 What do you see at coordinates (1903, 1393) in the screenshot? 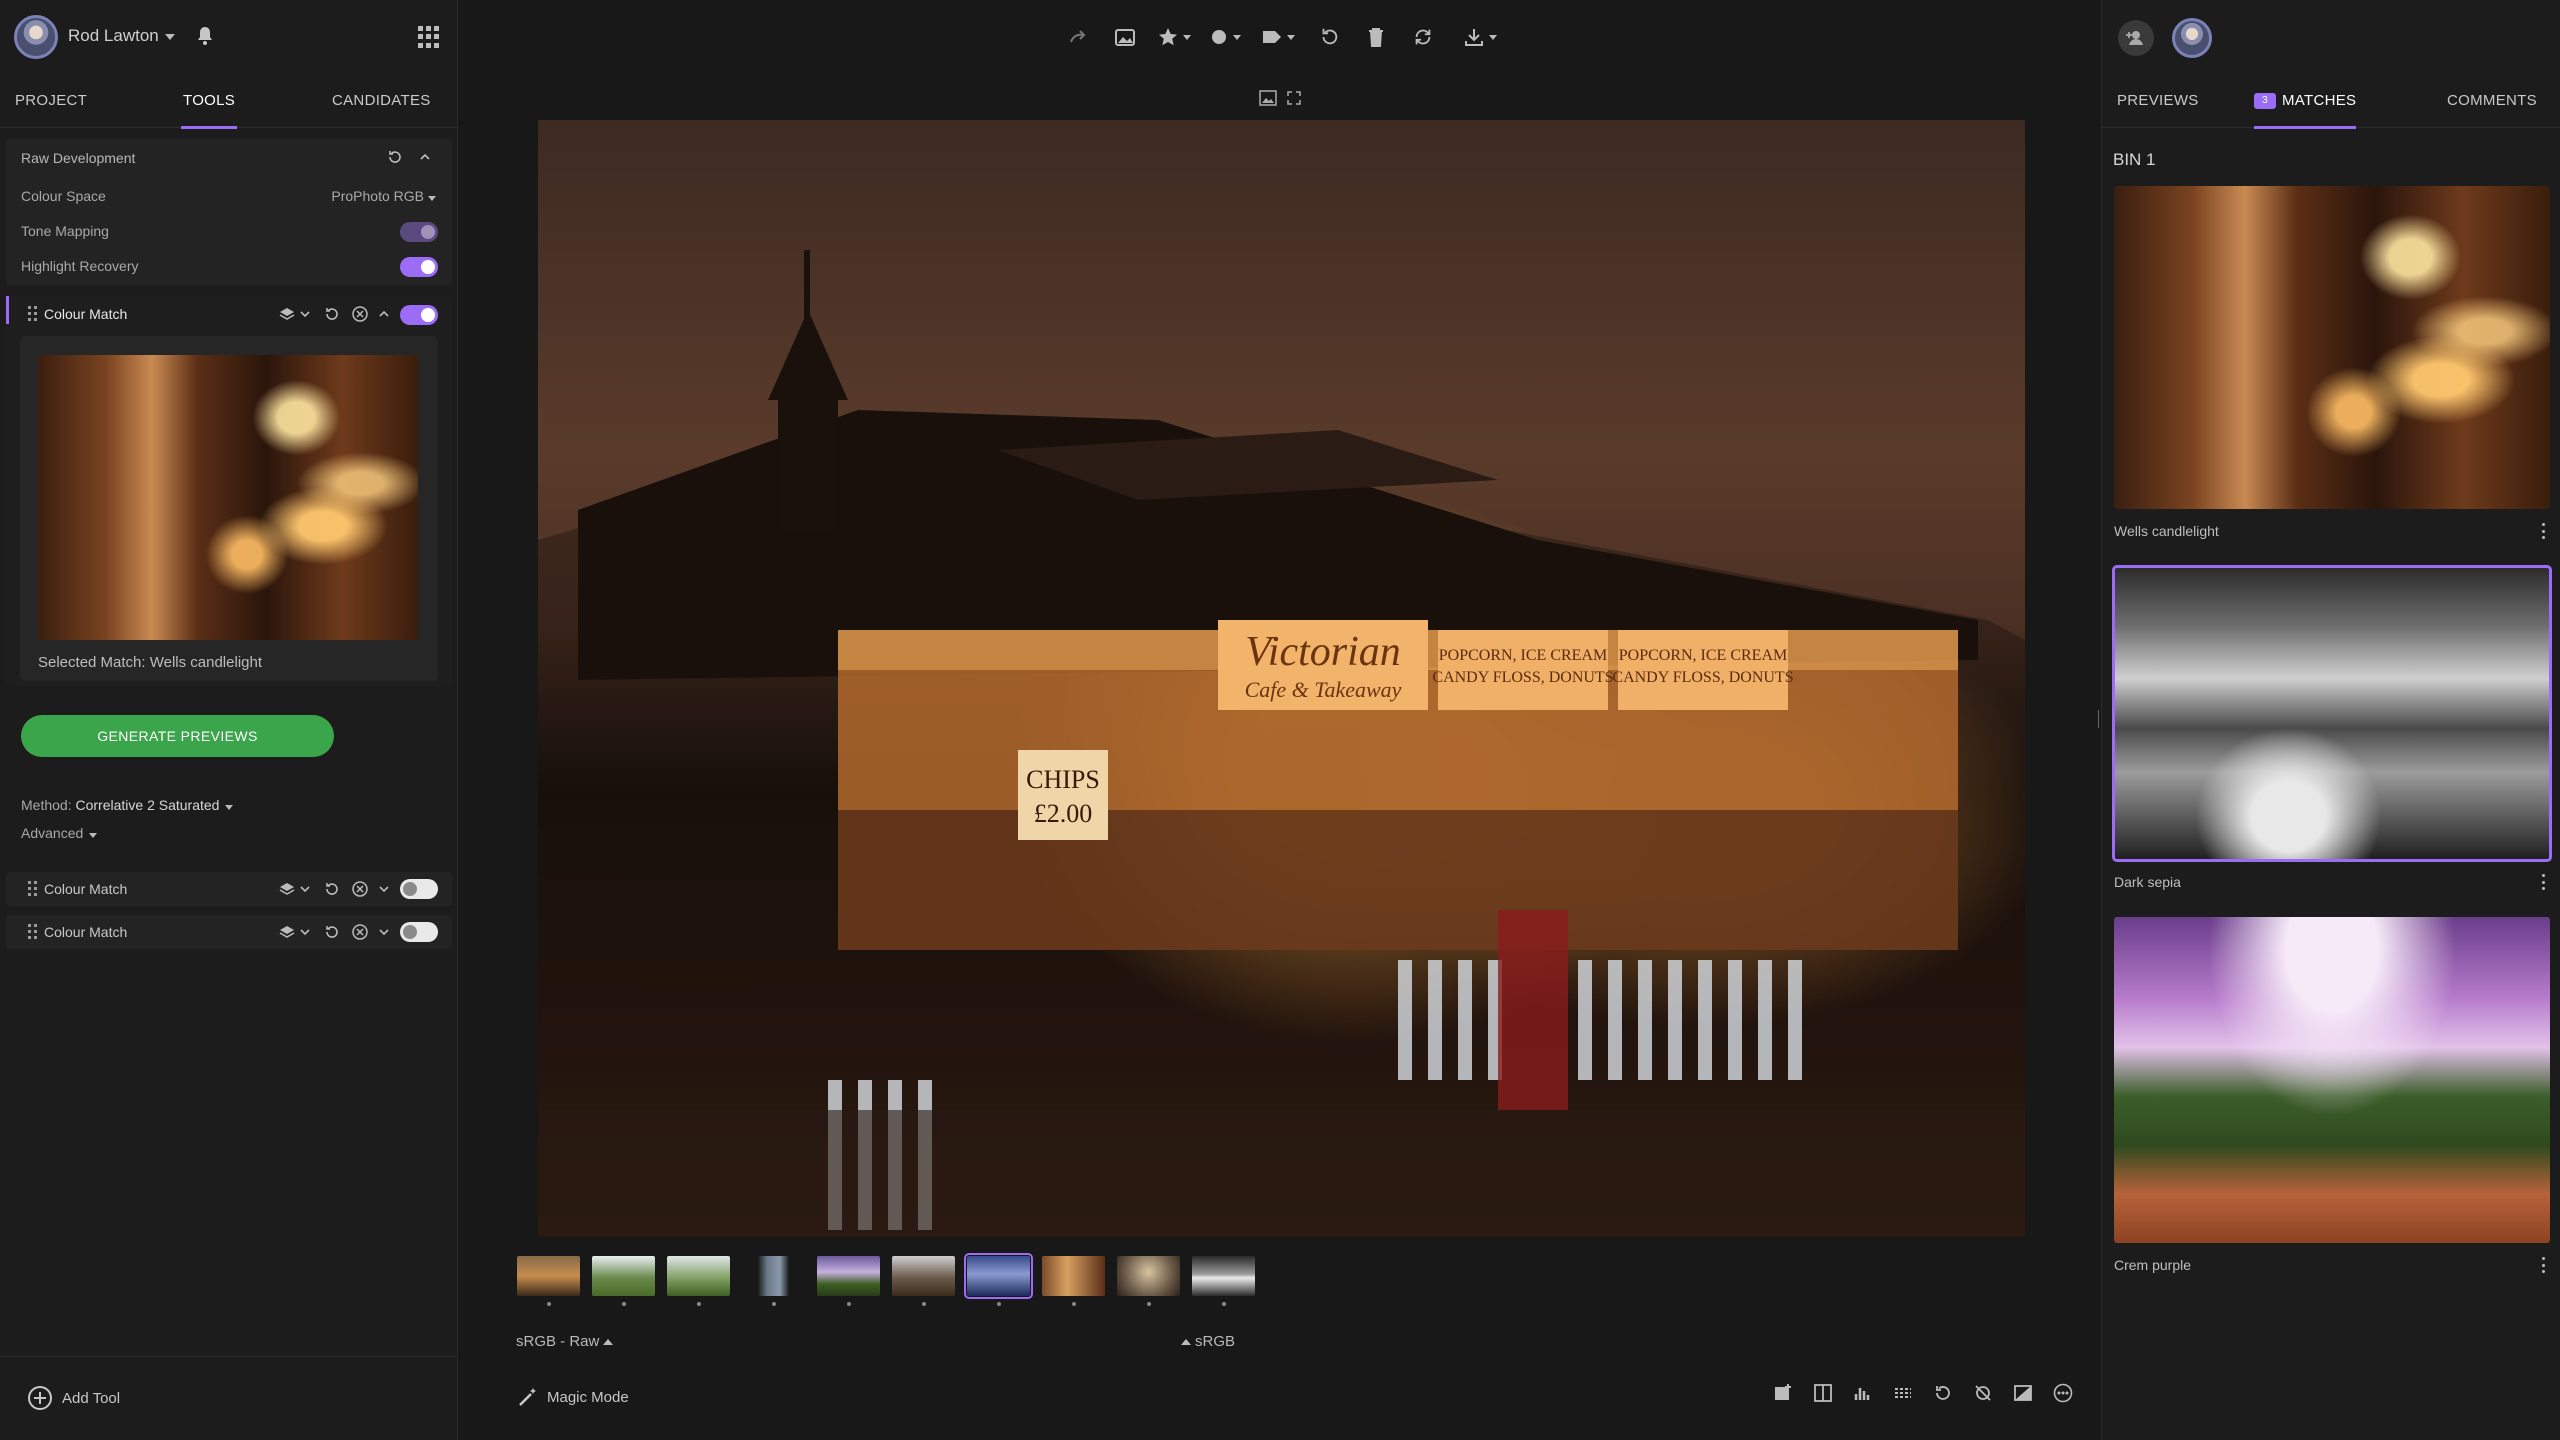
I see `clipping-icon` at bounding box center [1903, 1393].